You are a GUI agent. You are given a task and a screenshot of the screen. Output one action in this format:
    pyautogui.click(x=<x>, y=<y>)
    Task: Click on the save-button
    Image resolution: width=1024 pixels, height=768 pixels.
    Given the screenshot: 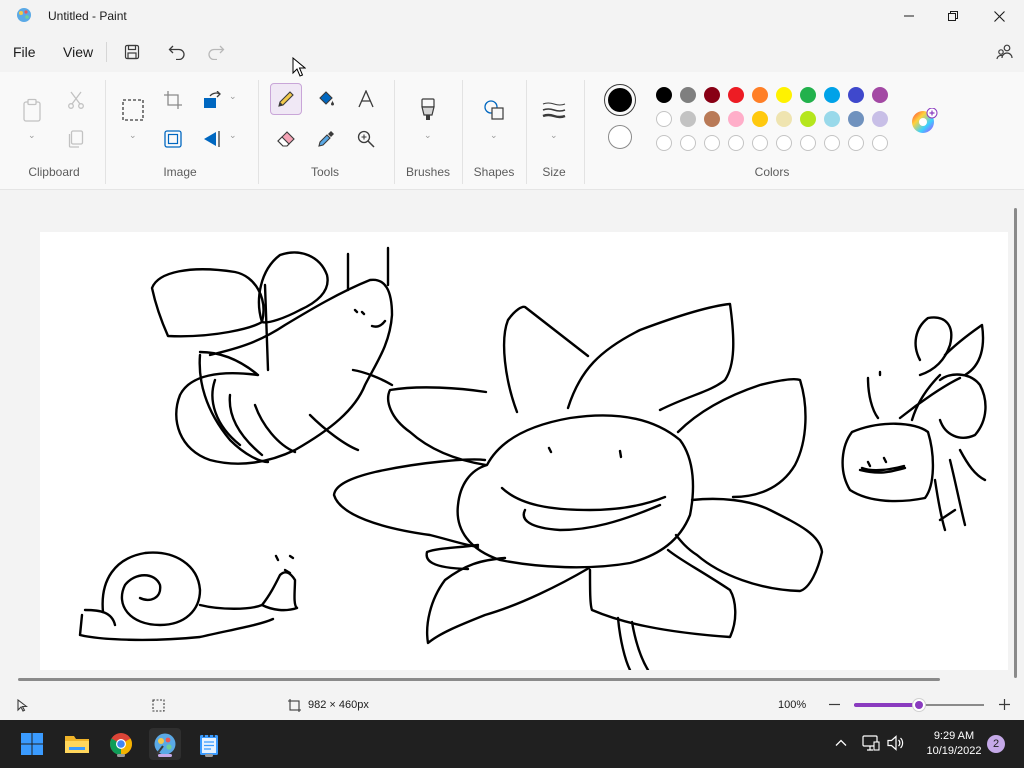 What is the action you would take?
    pyautogui.click(x=132, y=52)
    